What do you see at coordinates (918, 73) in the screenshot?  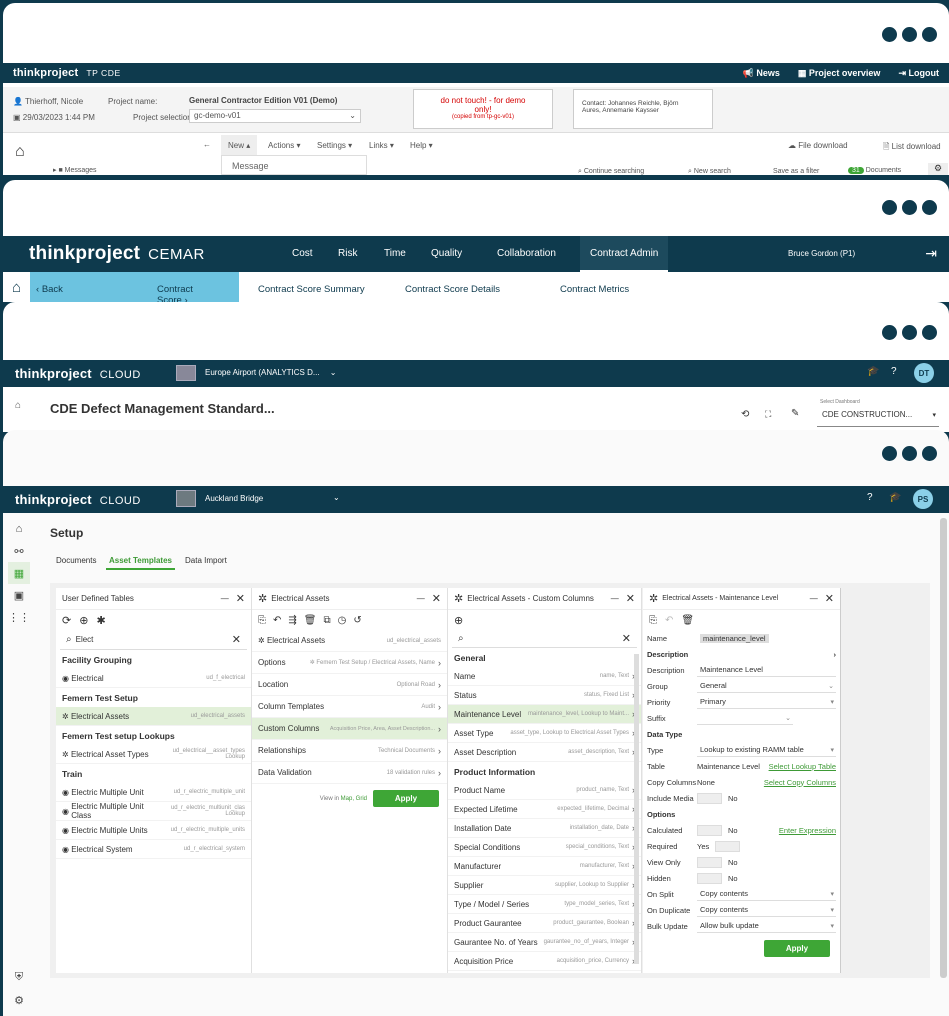 I see `logout-link: ⇥ Logout` at bounding box center [918, 73].